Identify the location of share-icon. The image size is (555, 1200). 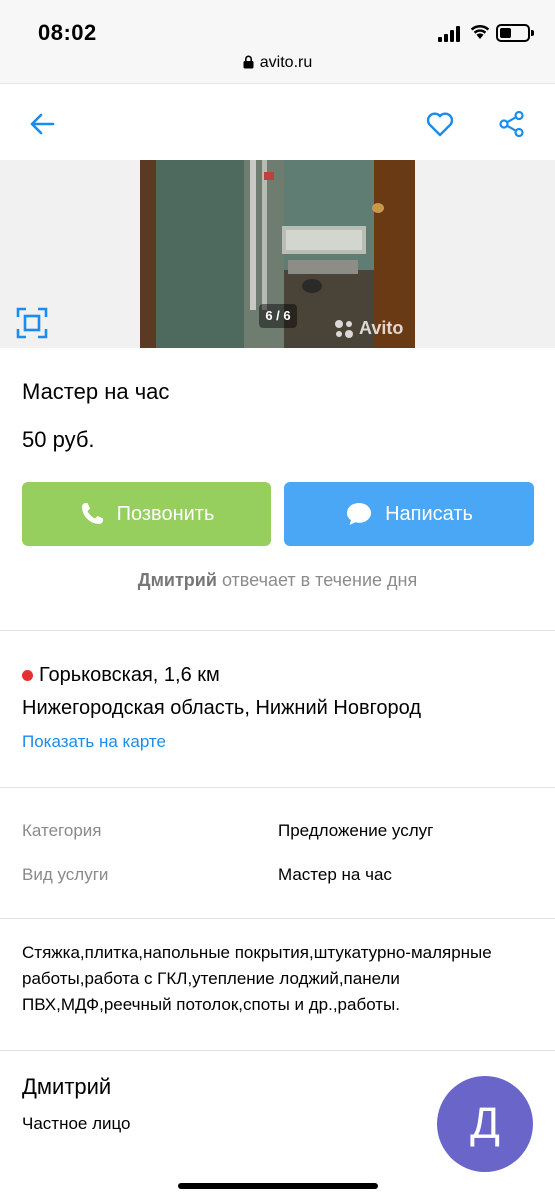
(511, 124).